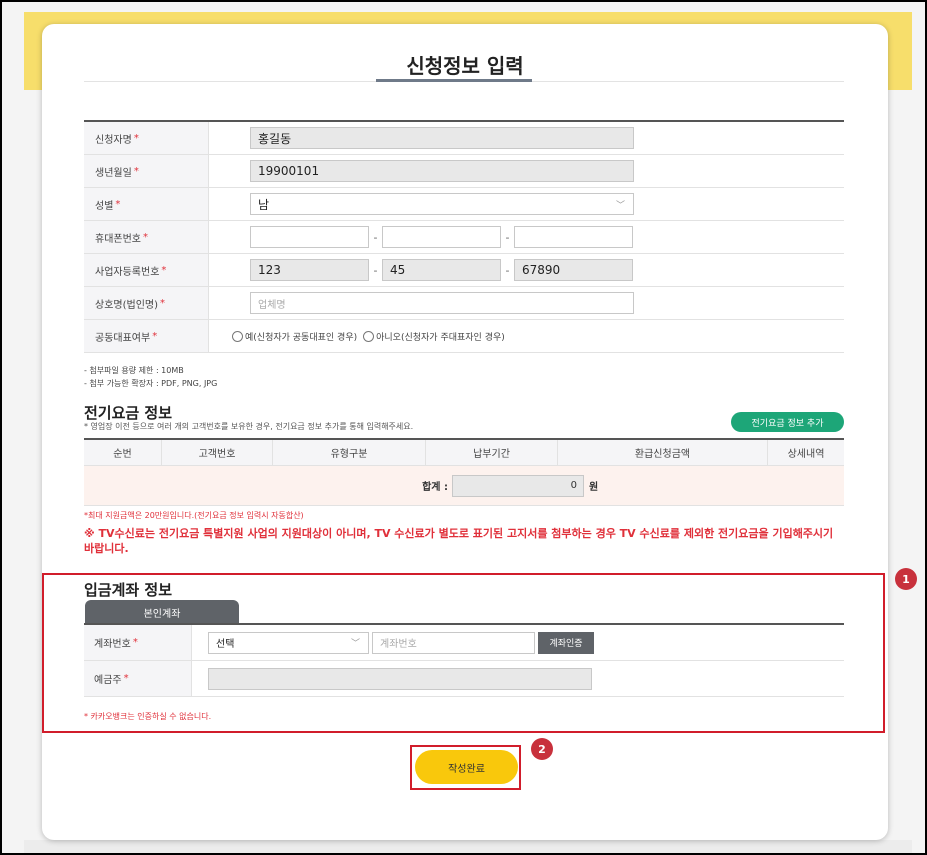 This screenshot has height=855, width=927. I want to click on row-biz-no: 사업자등록번호 * 123 - 45 - 67890, so click(464, 270).